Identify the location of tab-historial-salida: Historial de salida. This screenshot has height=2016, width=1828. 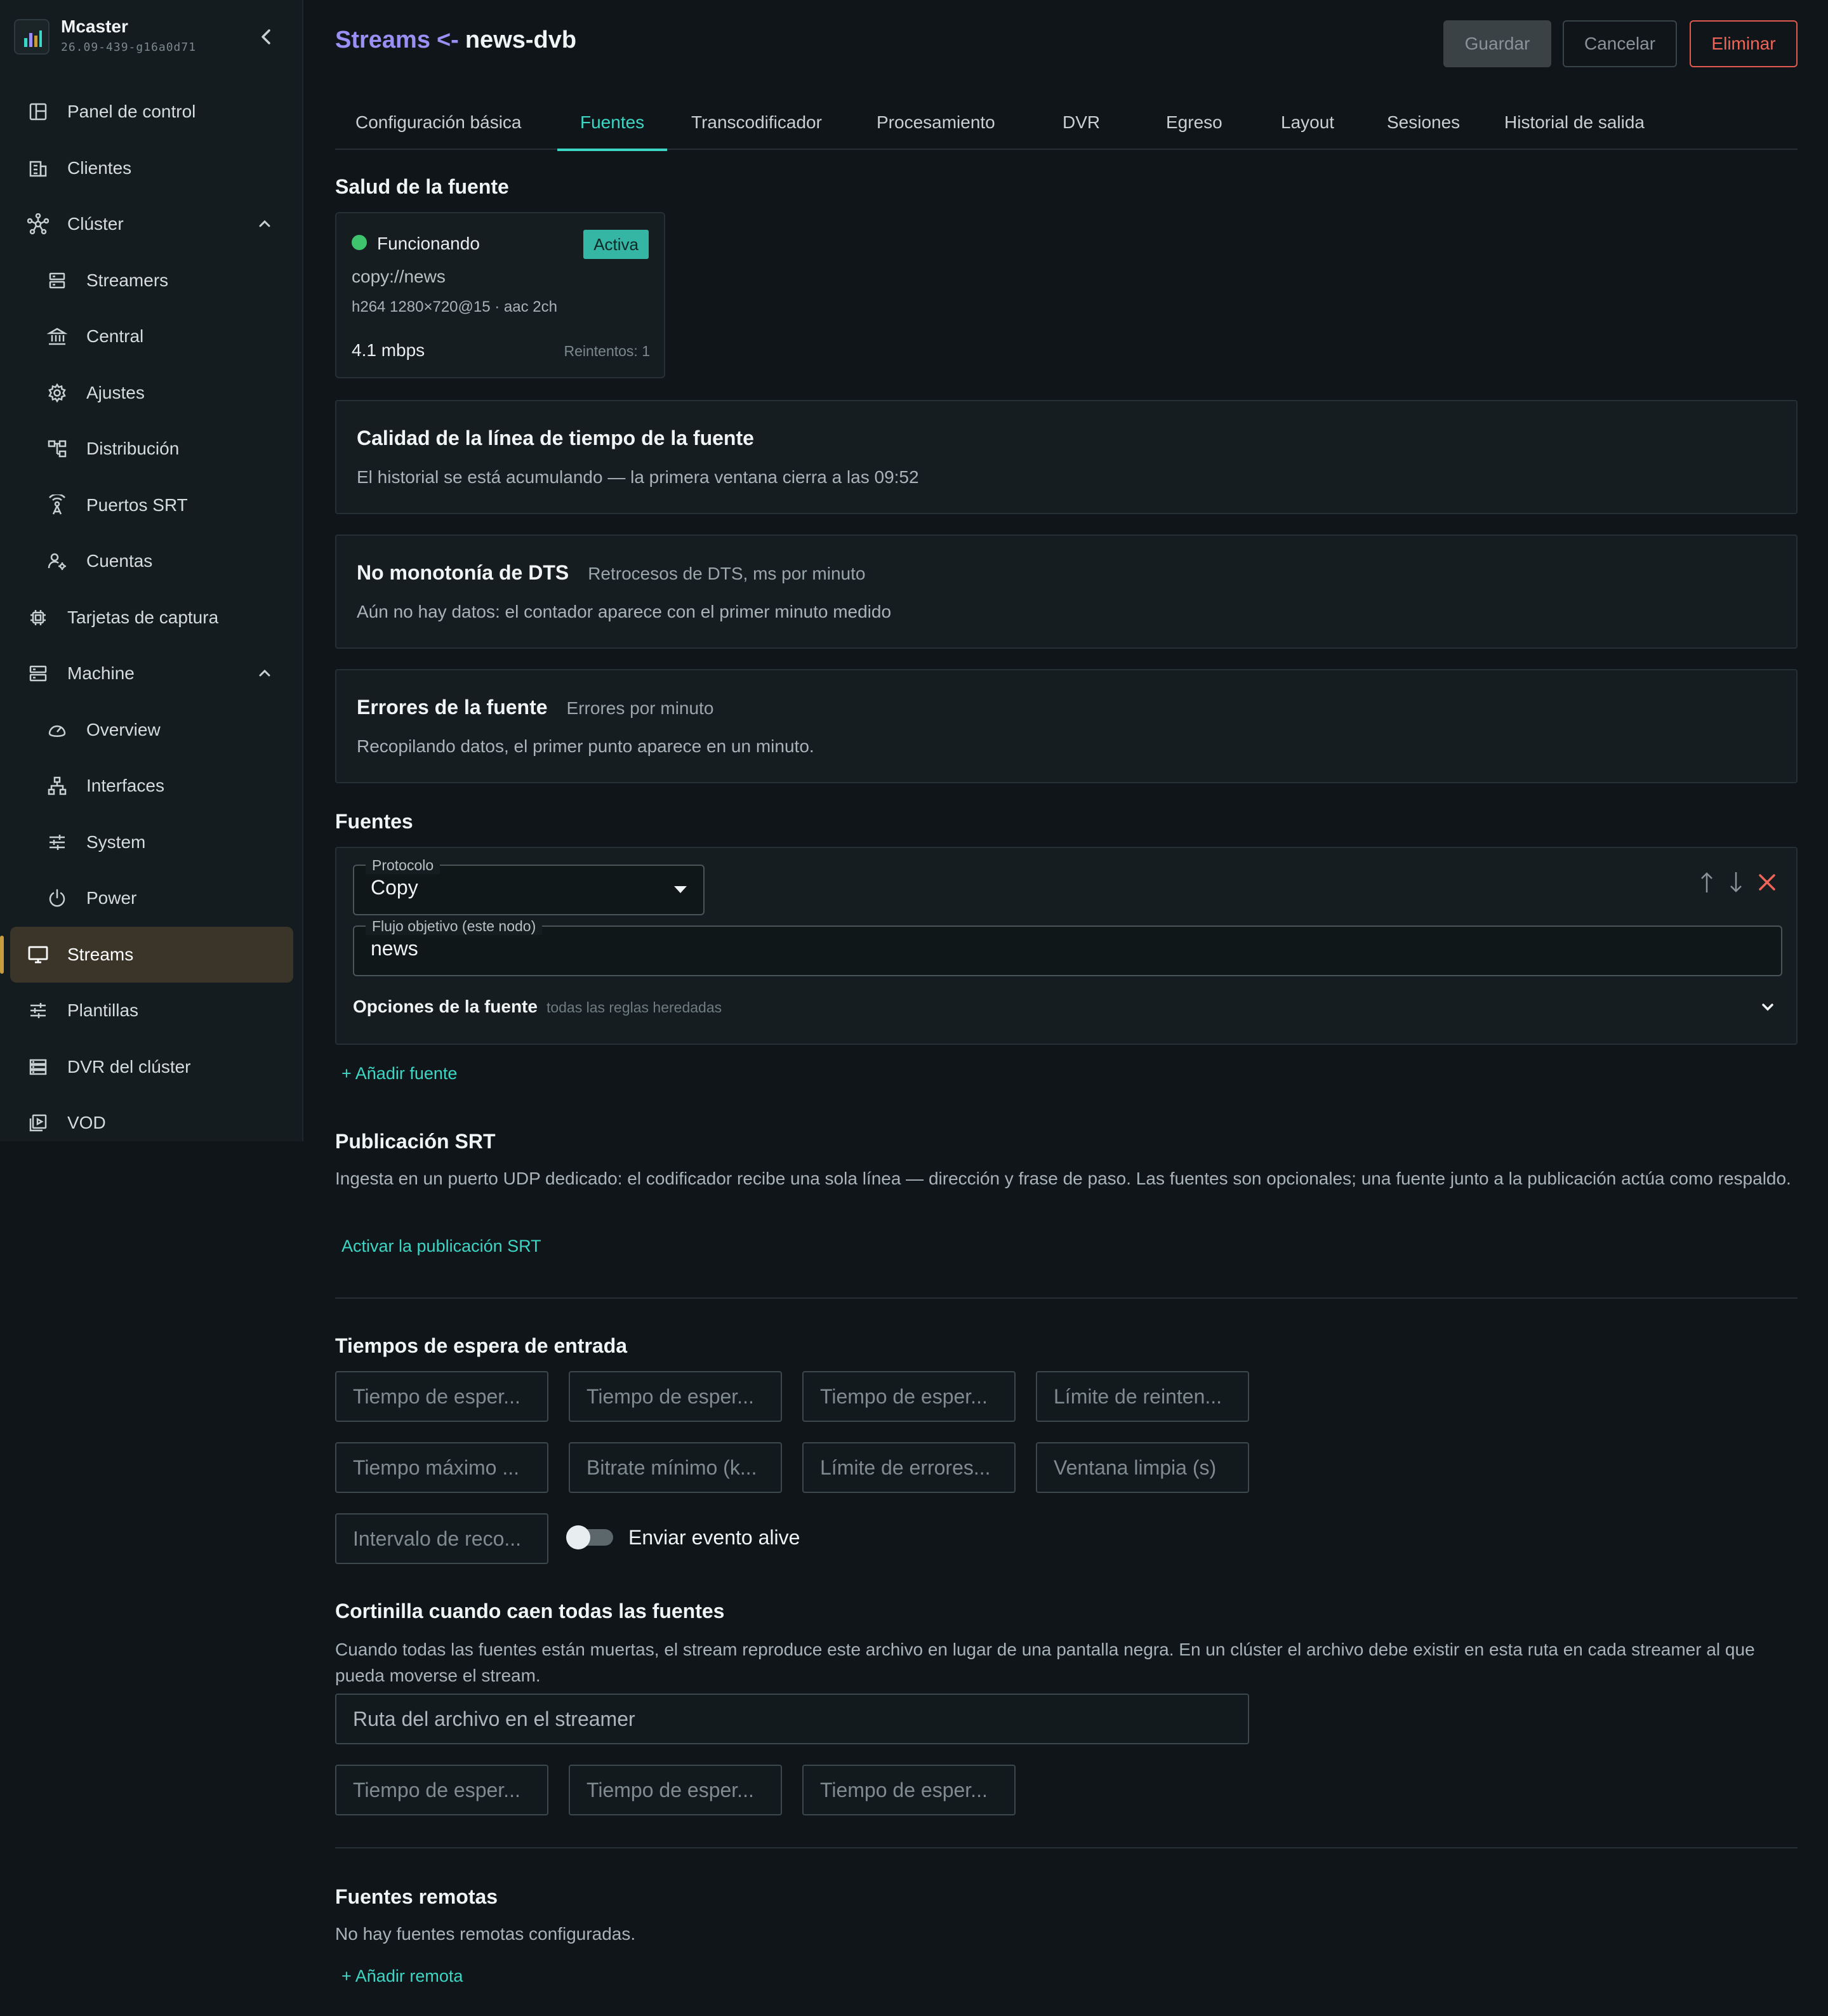
(1574, 122).